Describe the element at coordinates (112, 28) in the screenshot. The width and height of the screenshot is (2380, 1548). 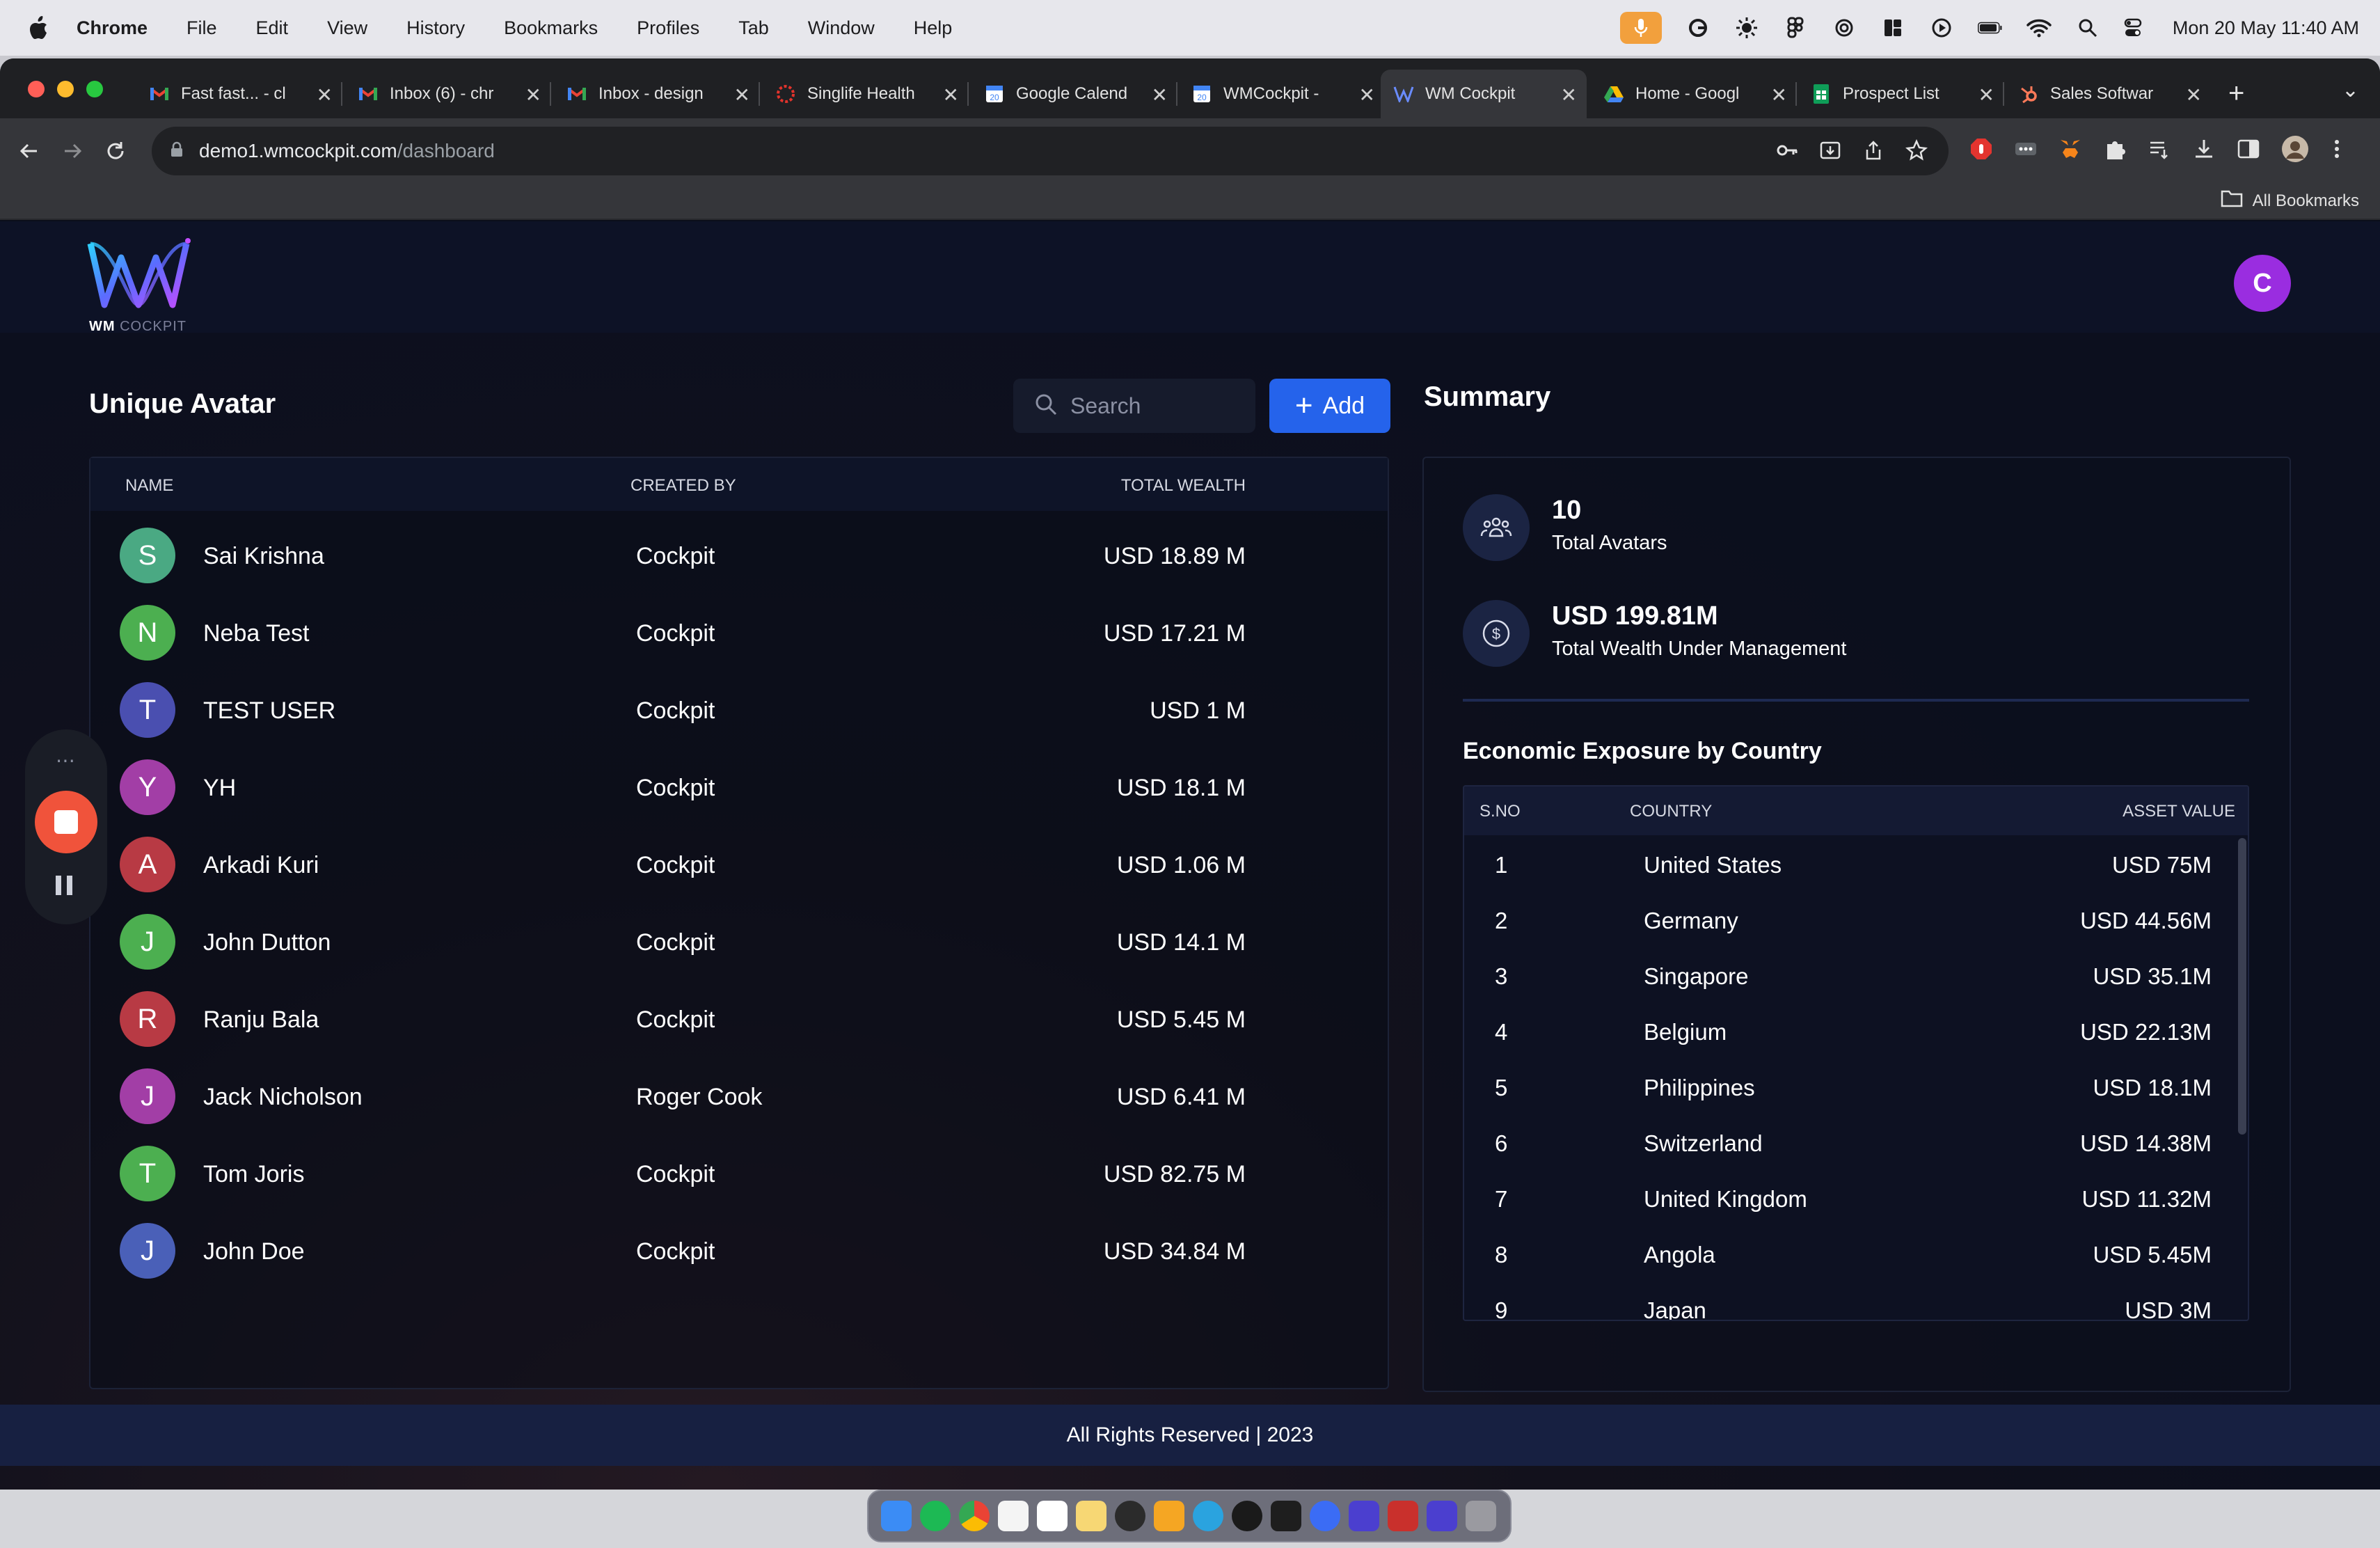
I see `menu-app-name: Chrome` at that location.